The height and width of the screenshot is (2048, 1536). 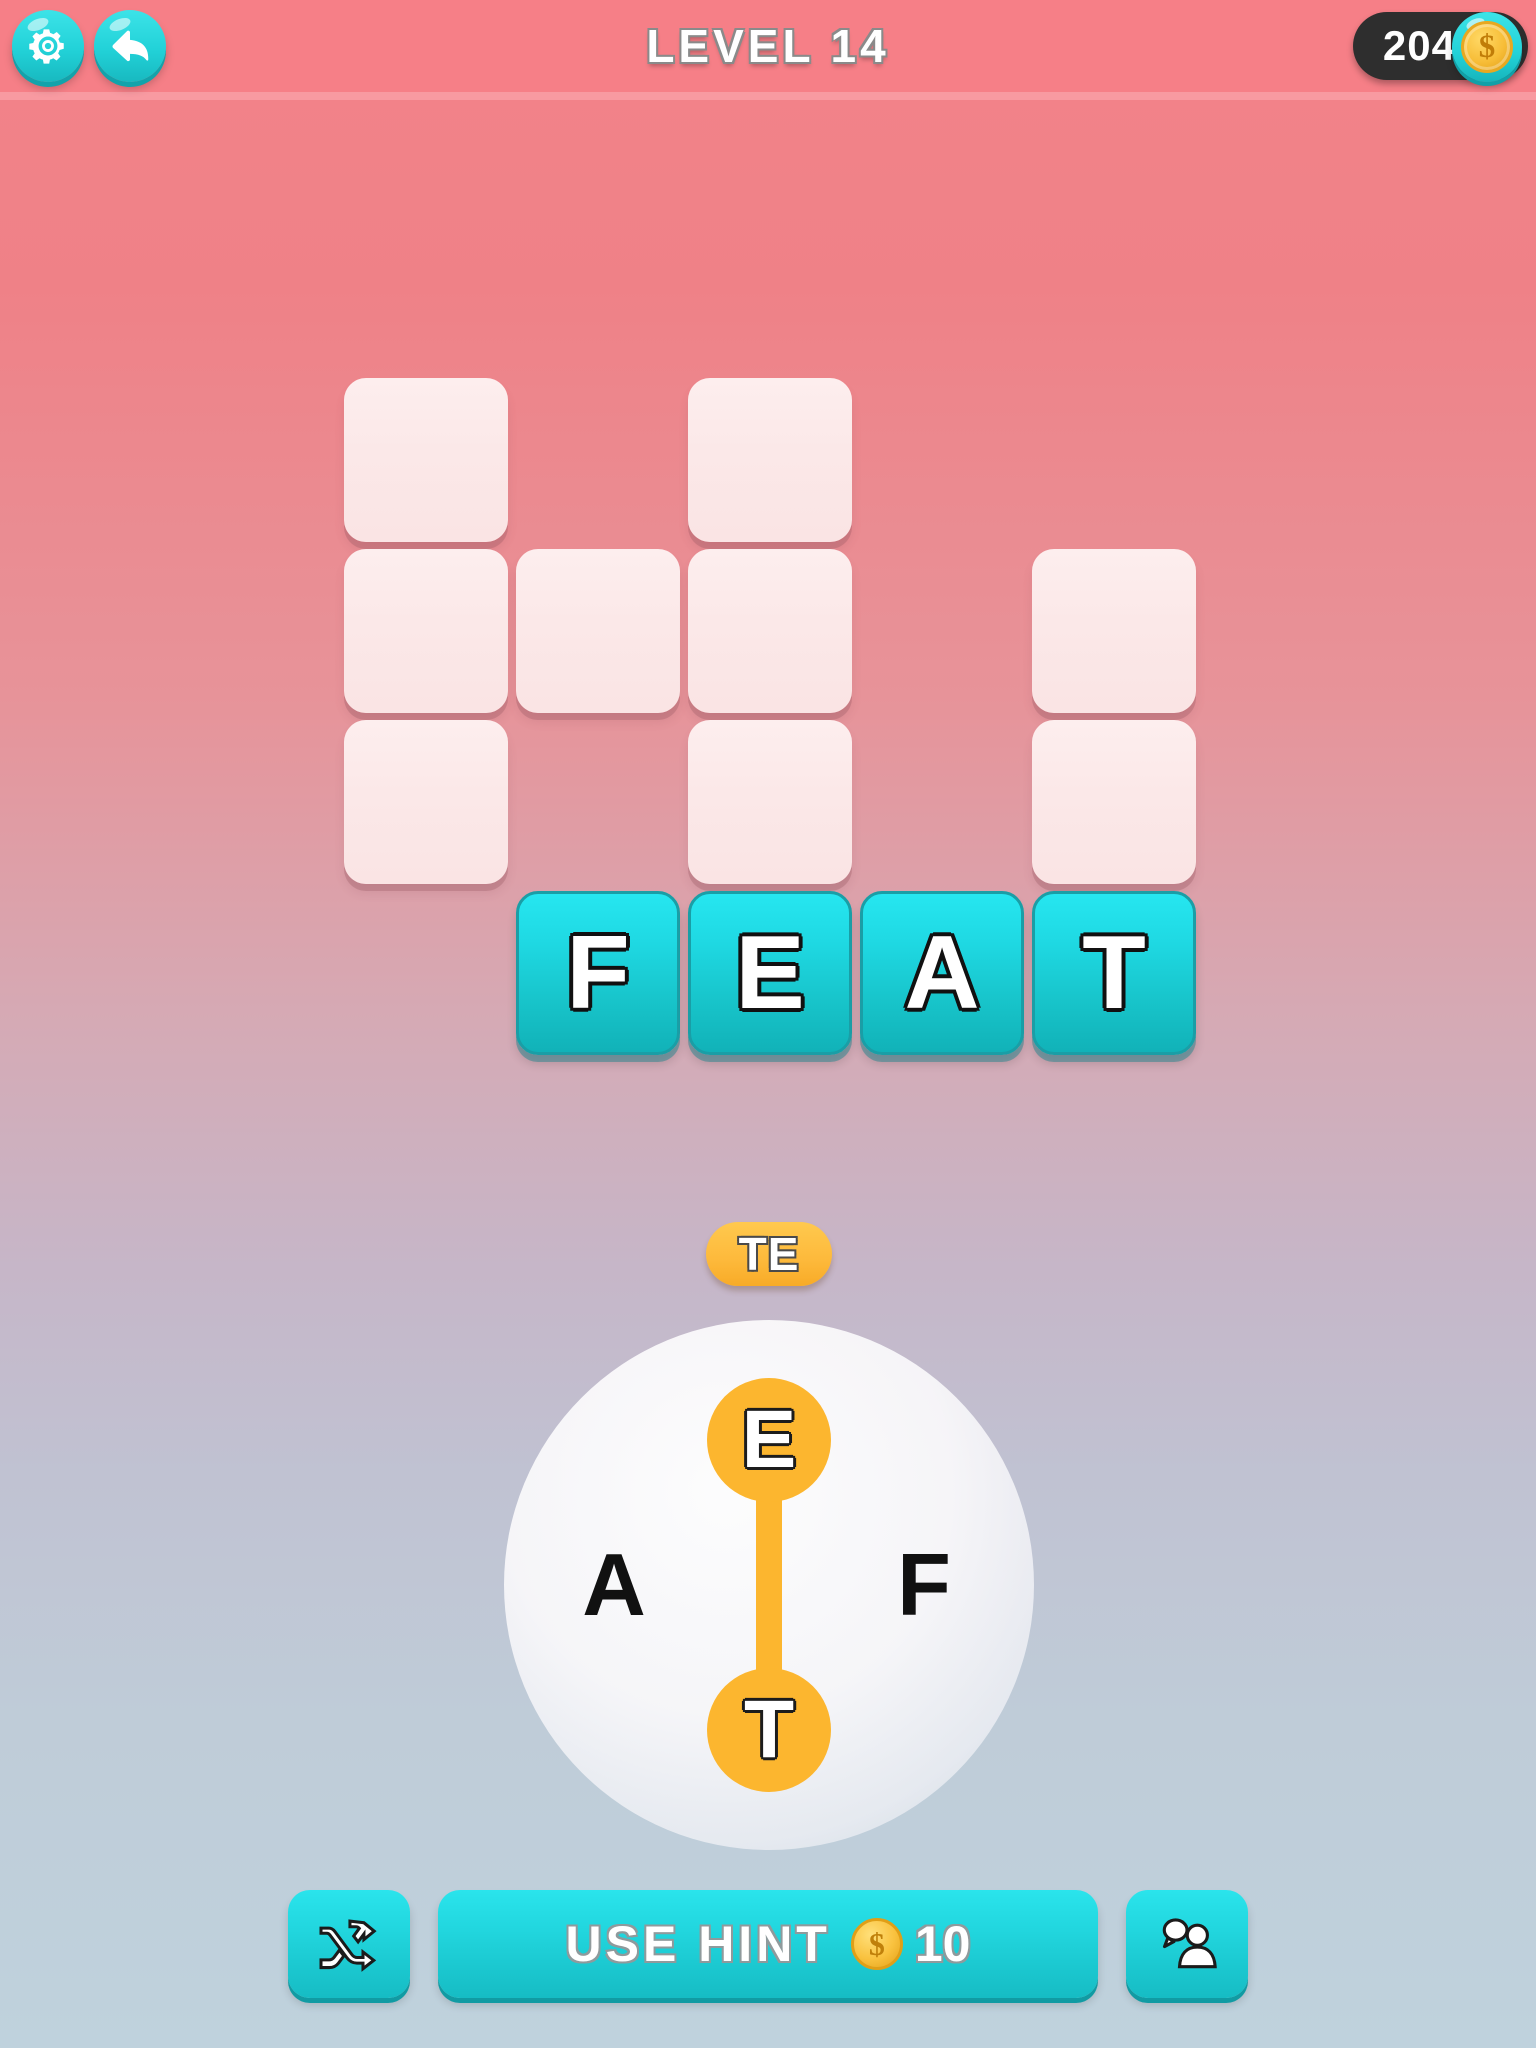 I want to click on bottom-action-bar: USE HINT $ 10, so click(x=768, y=1944).